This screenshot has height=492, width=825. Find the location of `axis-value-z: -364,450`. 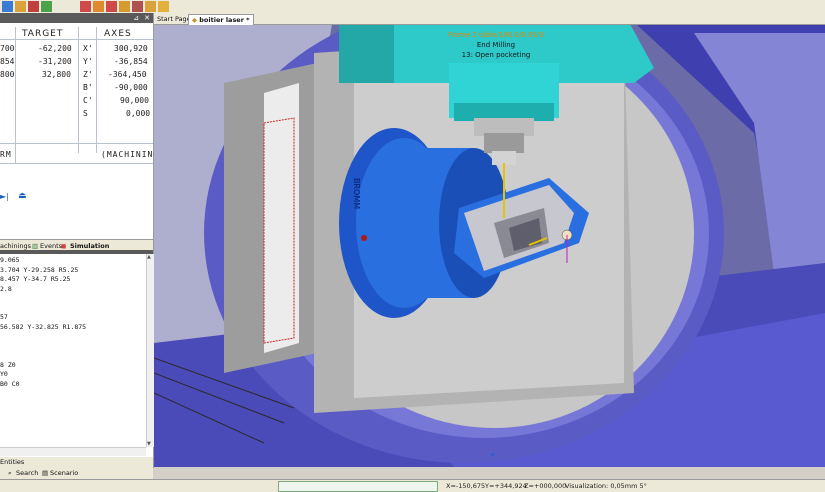

axis-value-z: -364,450 is located at coordinates (127, 74).